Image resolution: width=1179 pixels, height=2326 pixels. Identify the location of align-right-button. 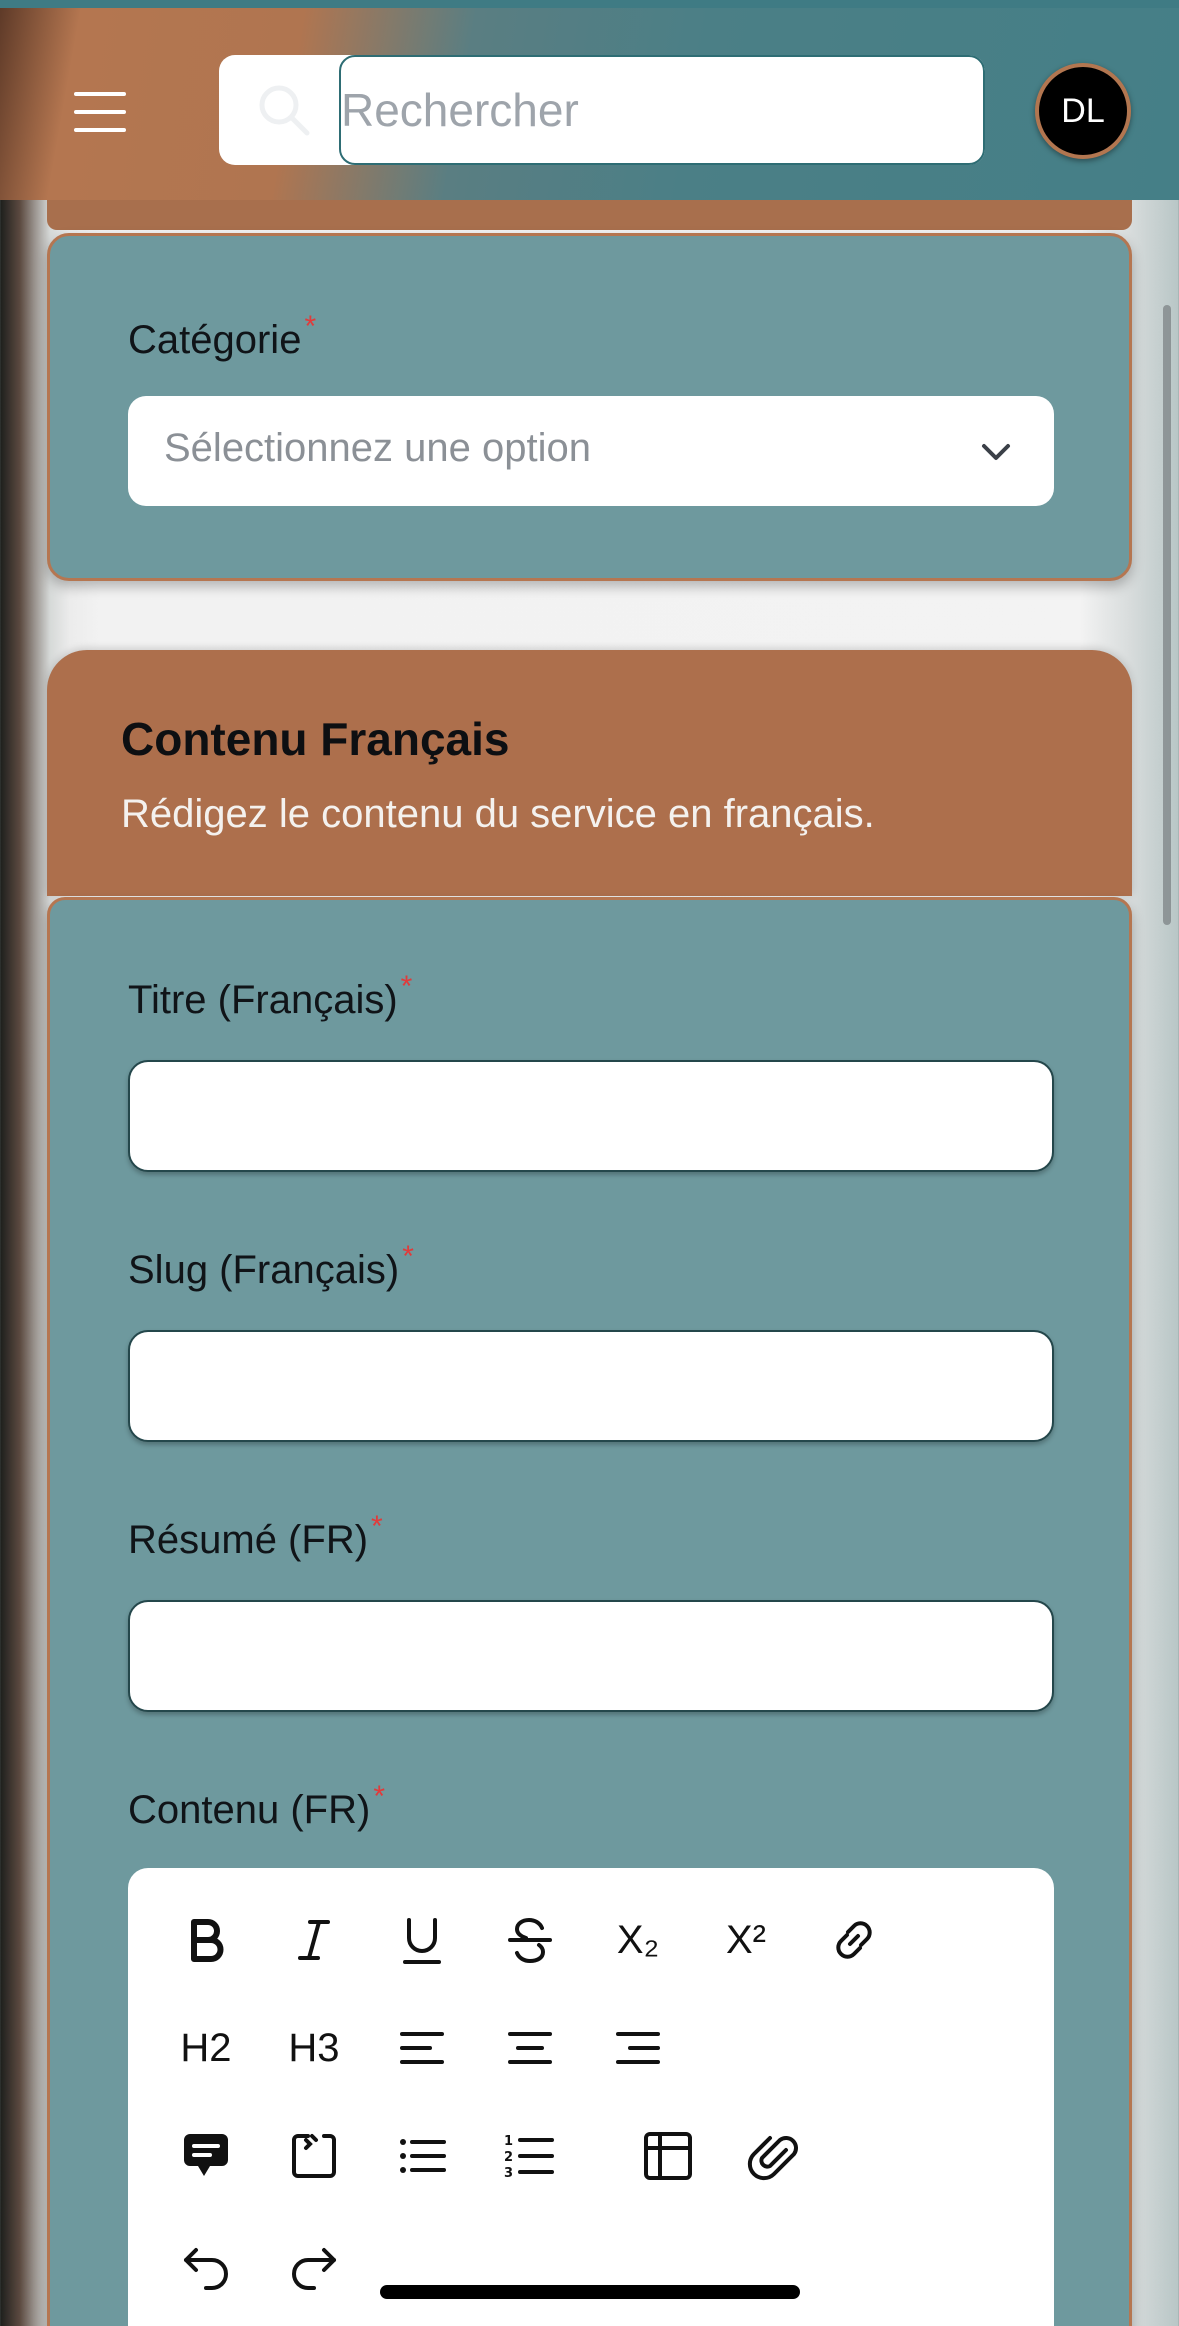
(638, 2048).